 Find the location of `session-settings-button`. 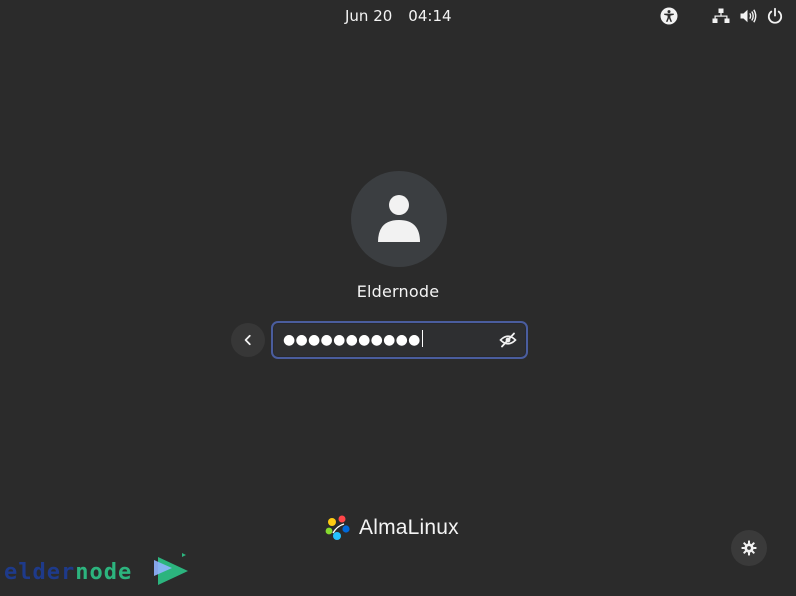

session-settings-button is located at coordinates (749, 548).